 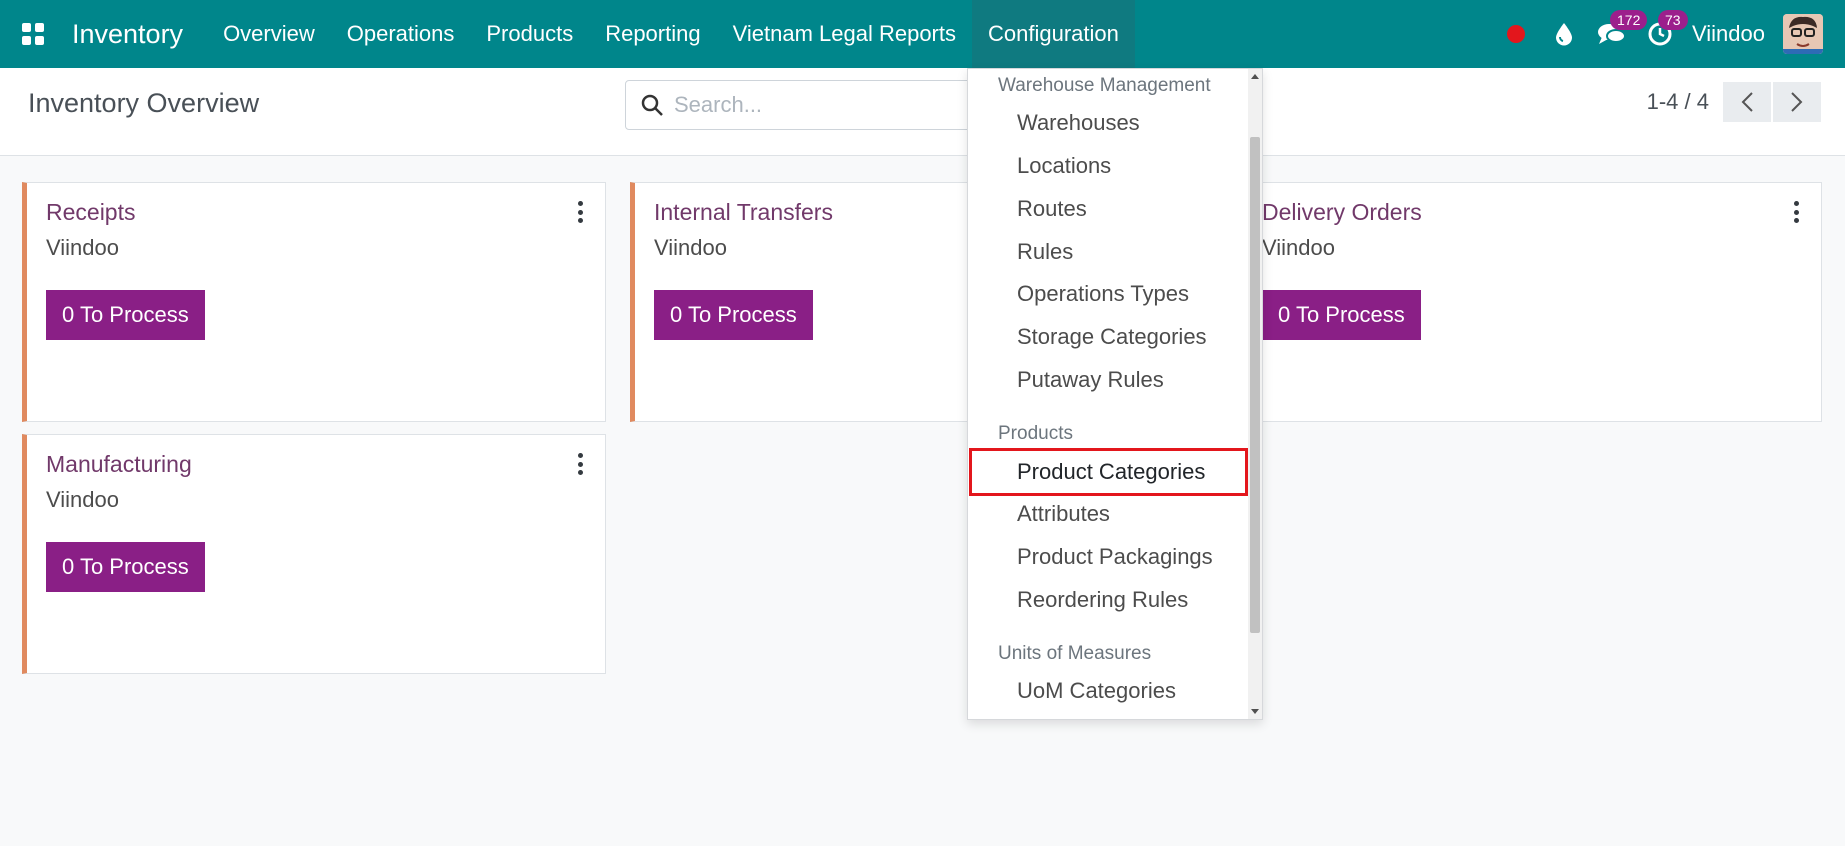 I want to click on kanban-card-delivery-orders: Delivery Orders Viindoo 0 To Process, so click(x=1530, y=302).